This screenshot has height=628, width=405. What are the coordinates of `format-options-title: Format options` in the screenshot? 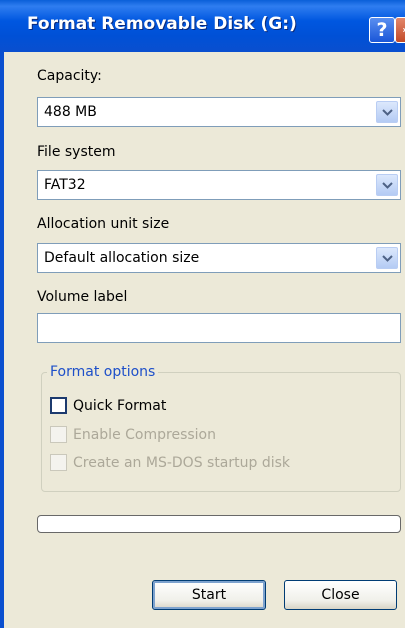 It's located at (103, 372).